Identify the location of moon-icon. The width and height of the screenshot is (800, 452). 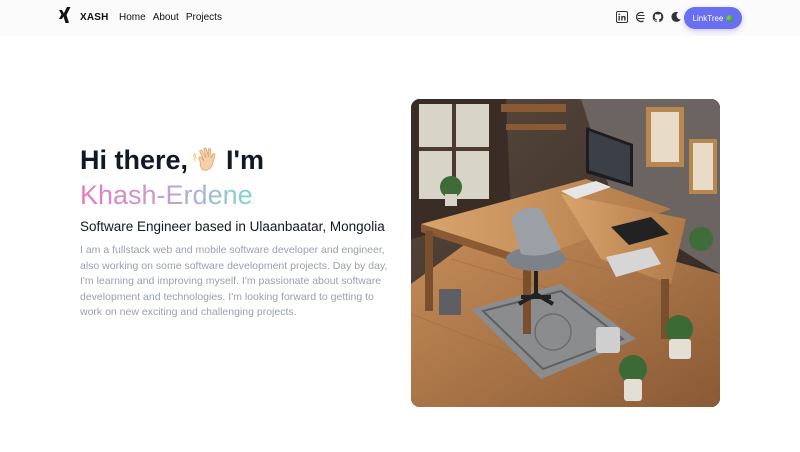
(676, 17).